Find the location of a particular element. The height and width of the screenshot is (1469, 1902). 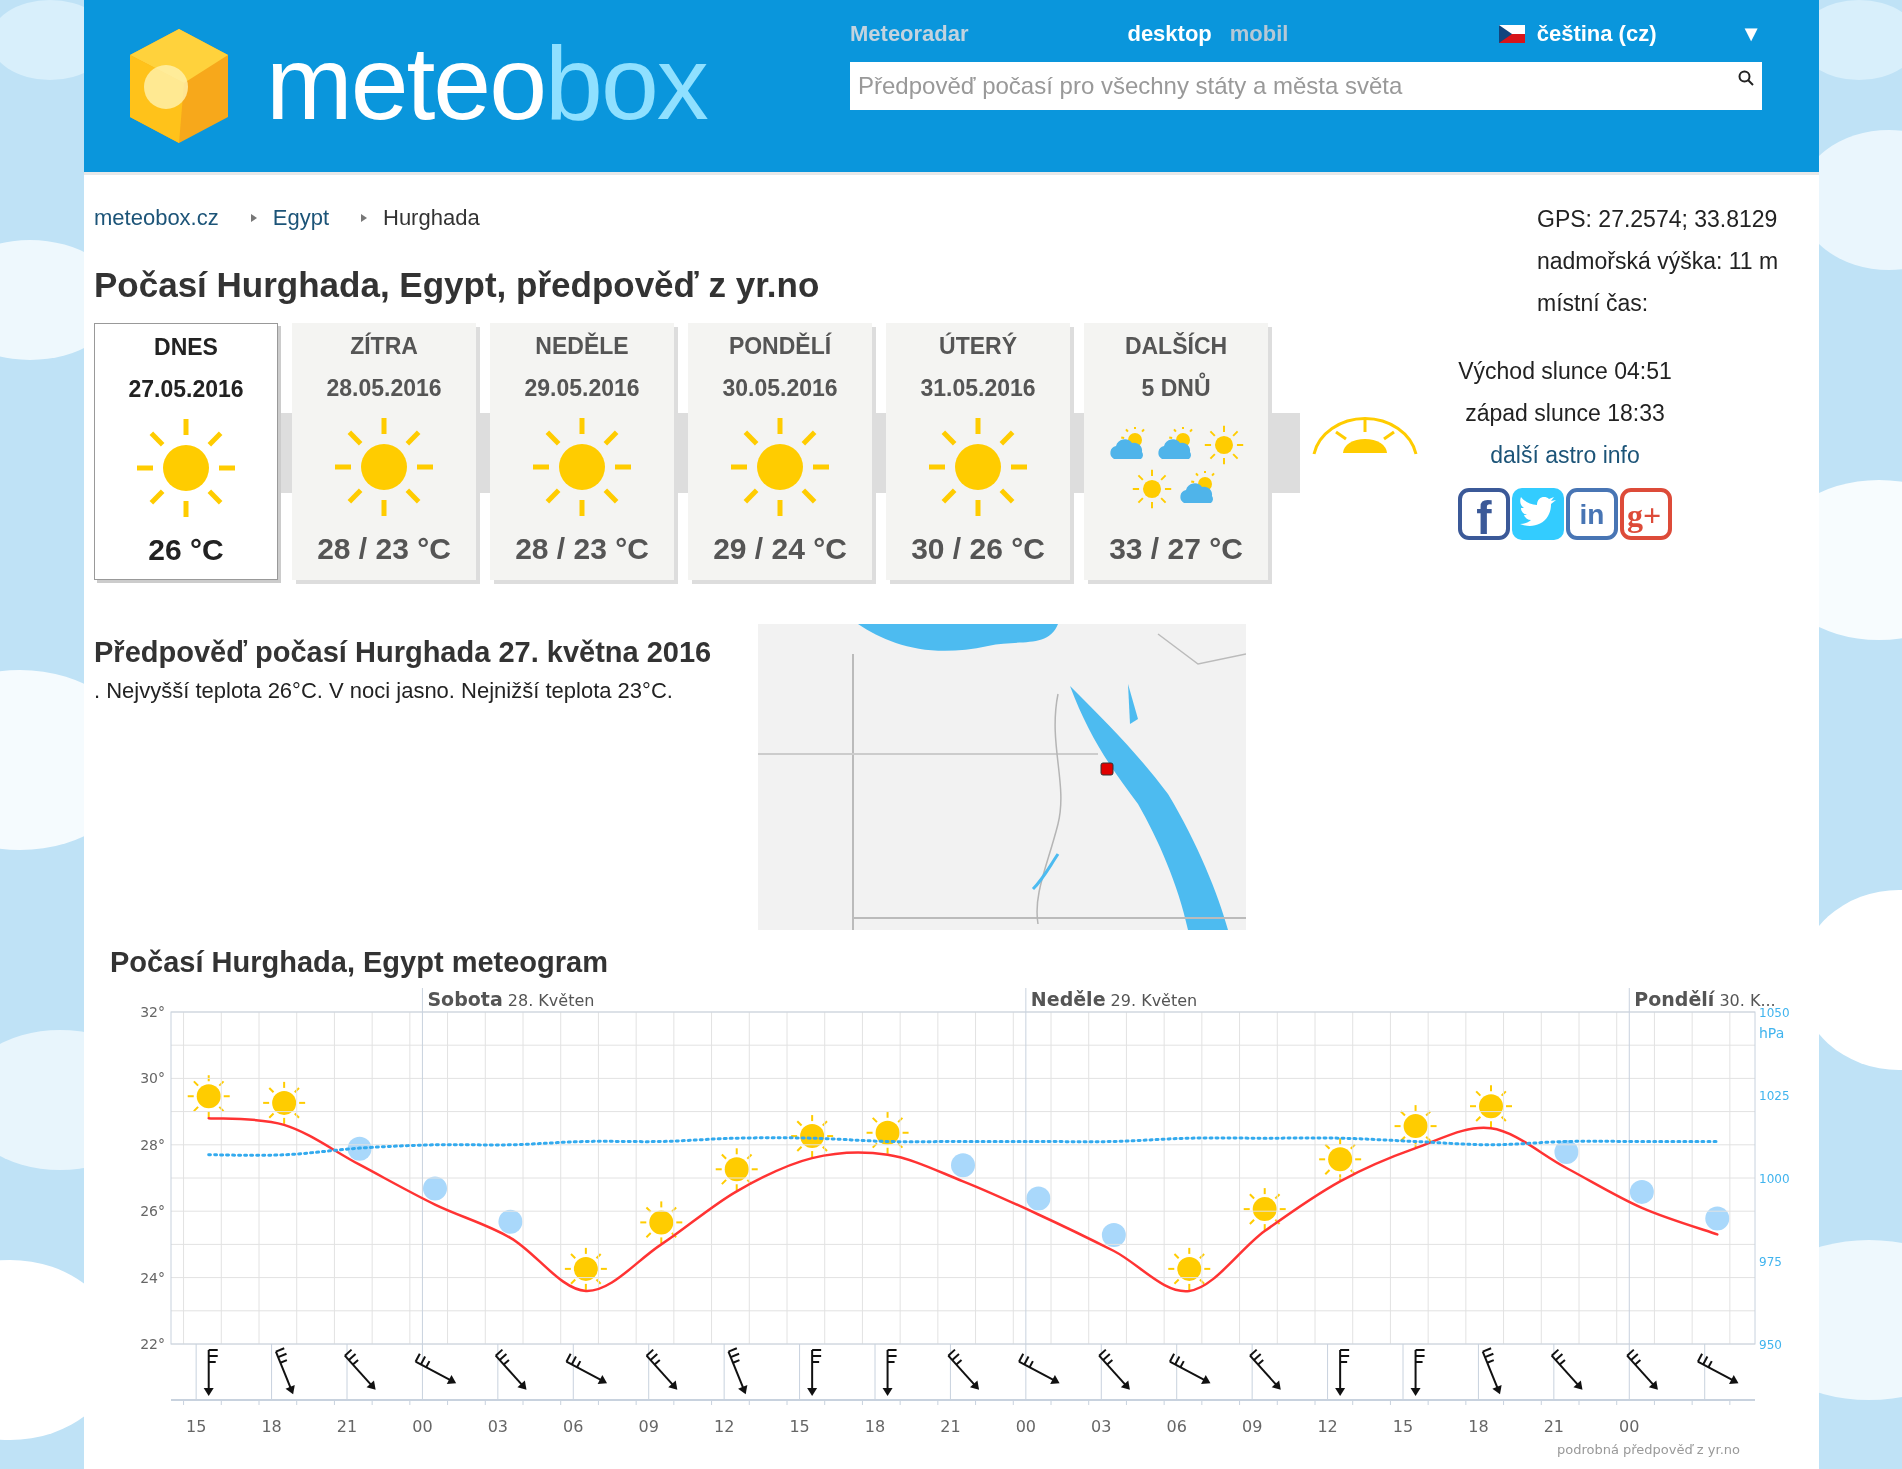

day-header: Neděle 29. Květen is located at coordinates (1114, 1000).